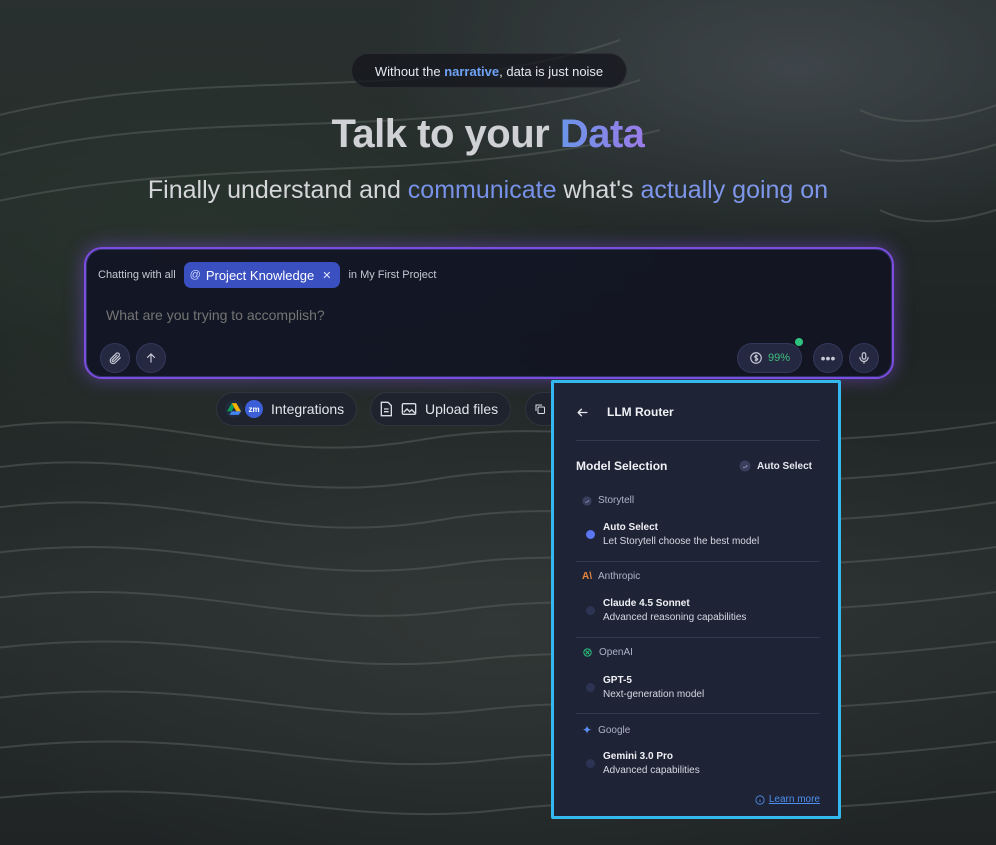 This screenshot has width=996, height=845. Describe the element at coordinates (640, 412) in the screenshot. I see `panel-title: LLM Router` at that location.